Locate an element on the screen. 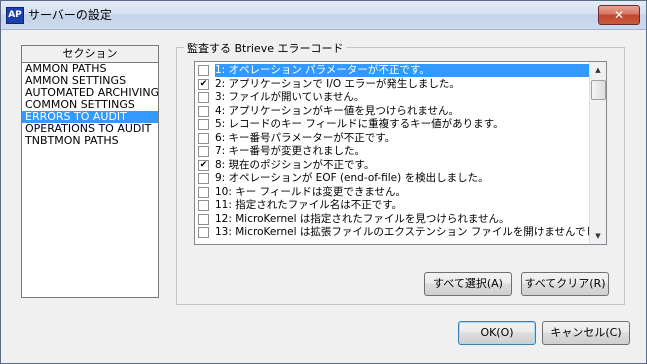  error-row: 9: オペレーションが EOF (end-of-file) を検出しました。 is located at coordinates (392, 178).